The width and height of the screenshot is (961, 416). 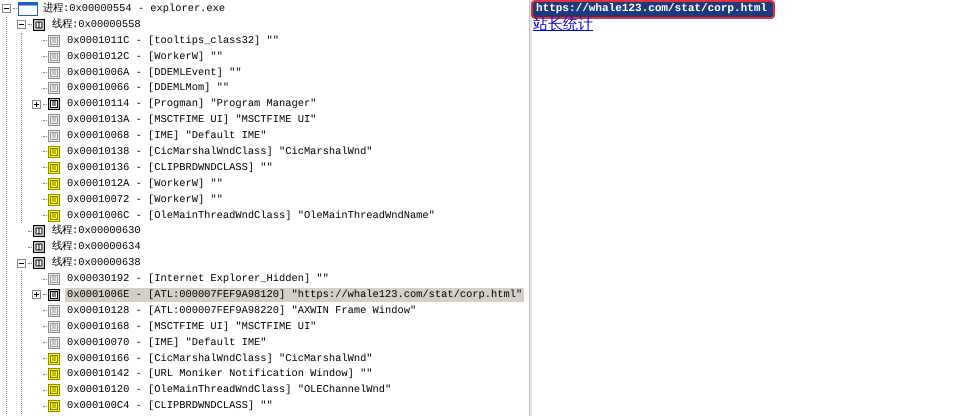 I want to click on tree-item: 0x00010066 - [DDEMLMom] "", so click(x=148, y=88).